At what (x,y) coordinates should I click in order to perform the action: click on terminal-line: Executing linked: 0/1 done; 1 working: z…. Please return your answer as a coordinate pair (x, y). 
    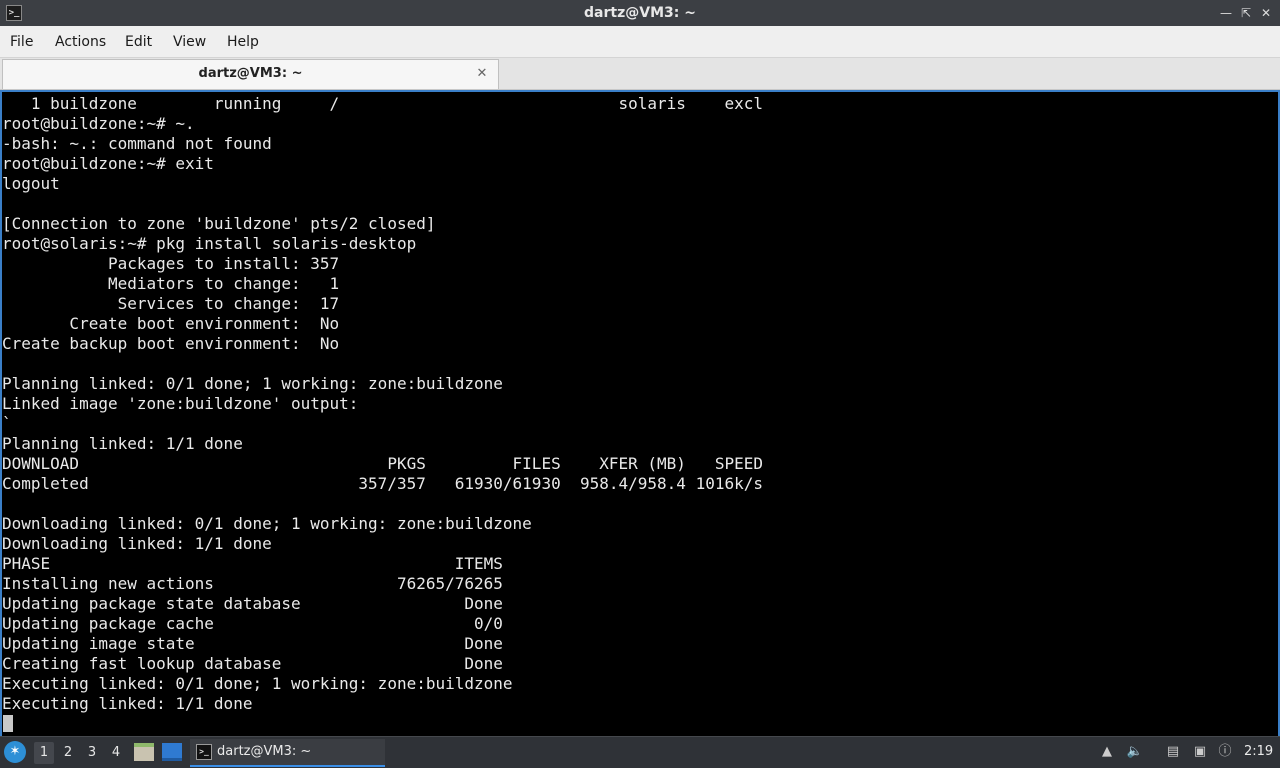
    Looking at the image, I should click on (257, 683).